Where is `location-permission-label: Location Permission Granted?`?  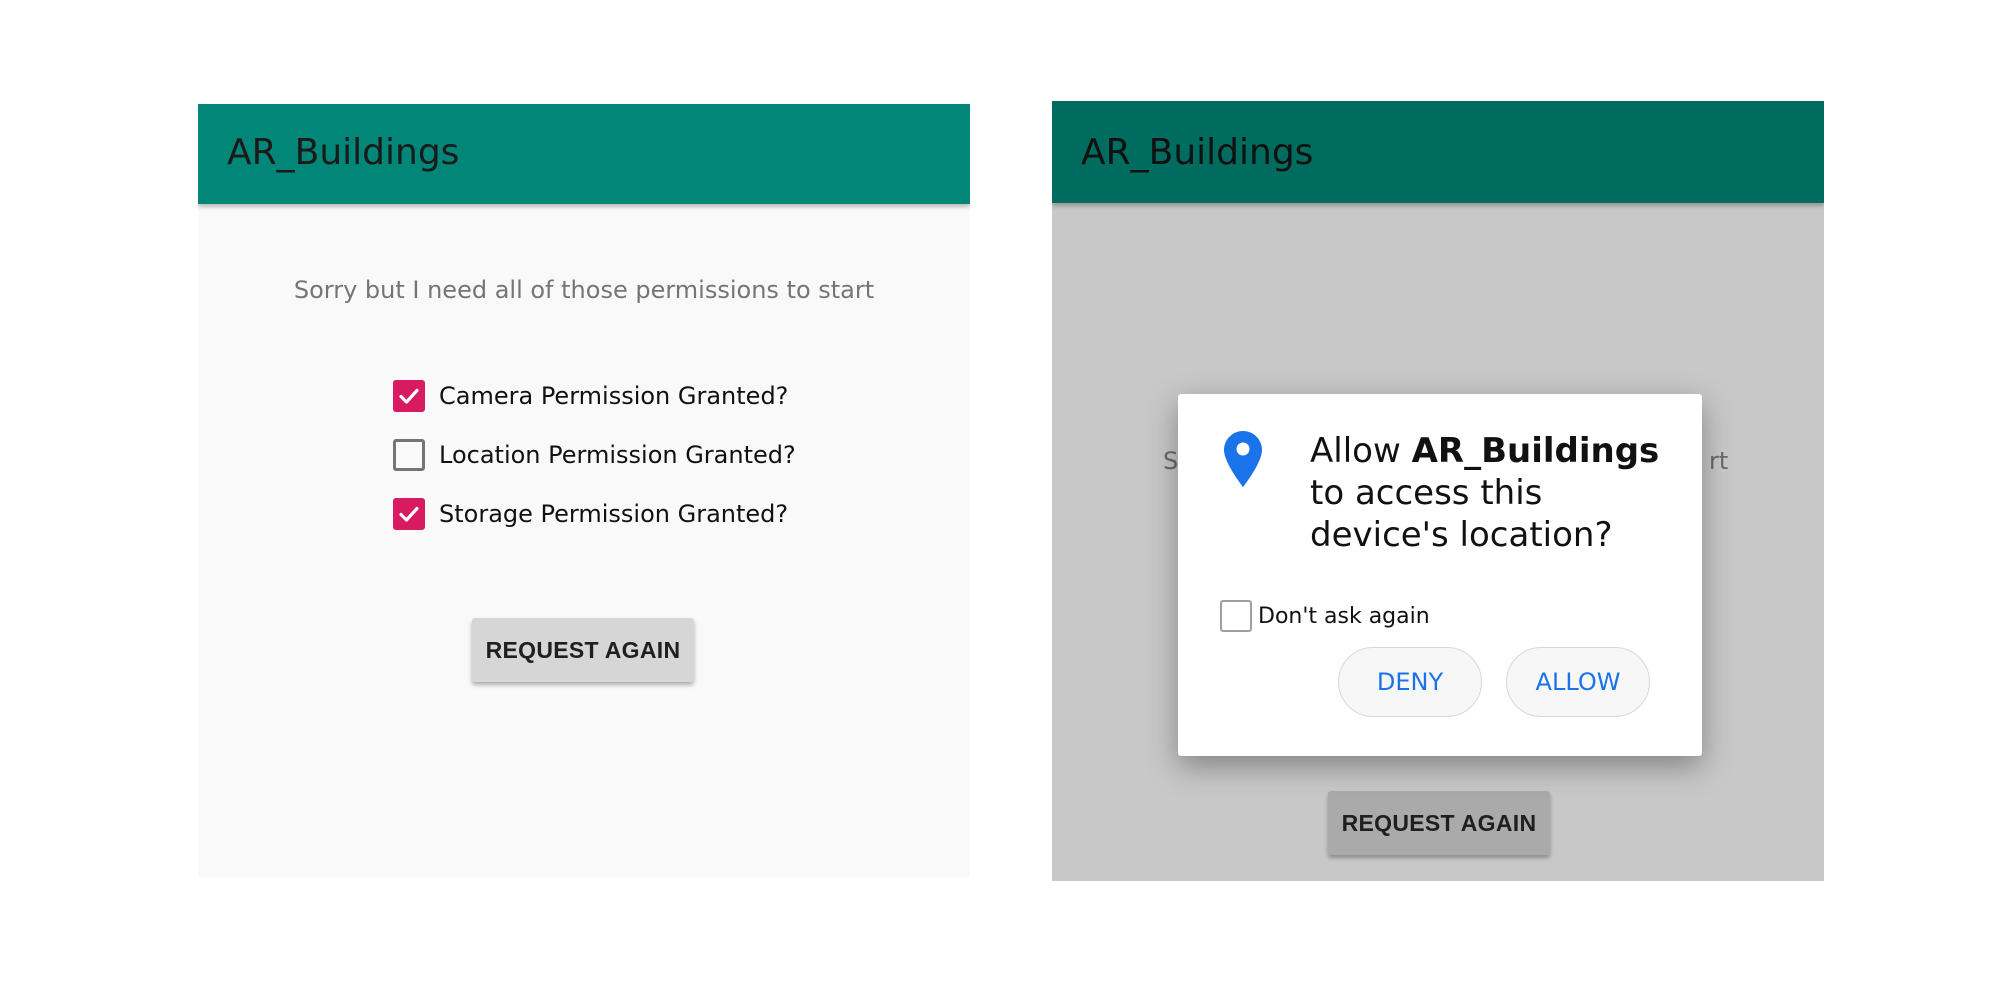
location-permission-label: Location Permission Granted? is located at coordinates (617, 455).